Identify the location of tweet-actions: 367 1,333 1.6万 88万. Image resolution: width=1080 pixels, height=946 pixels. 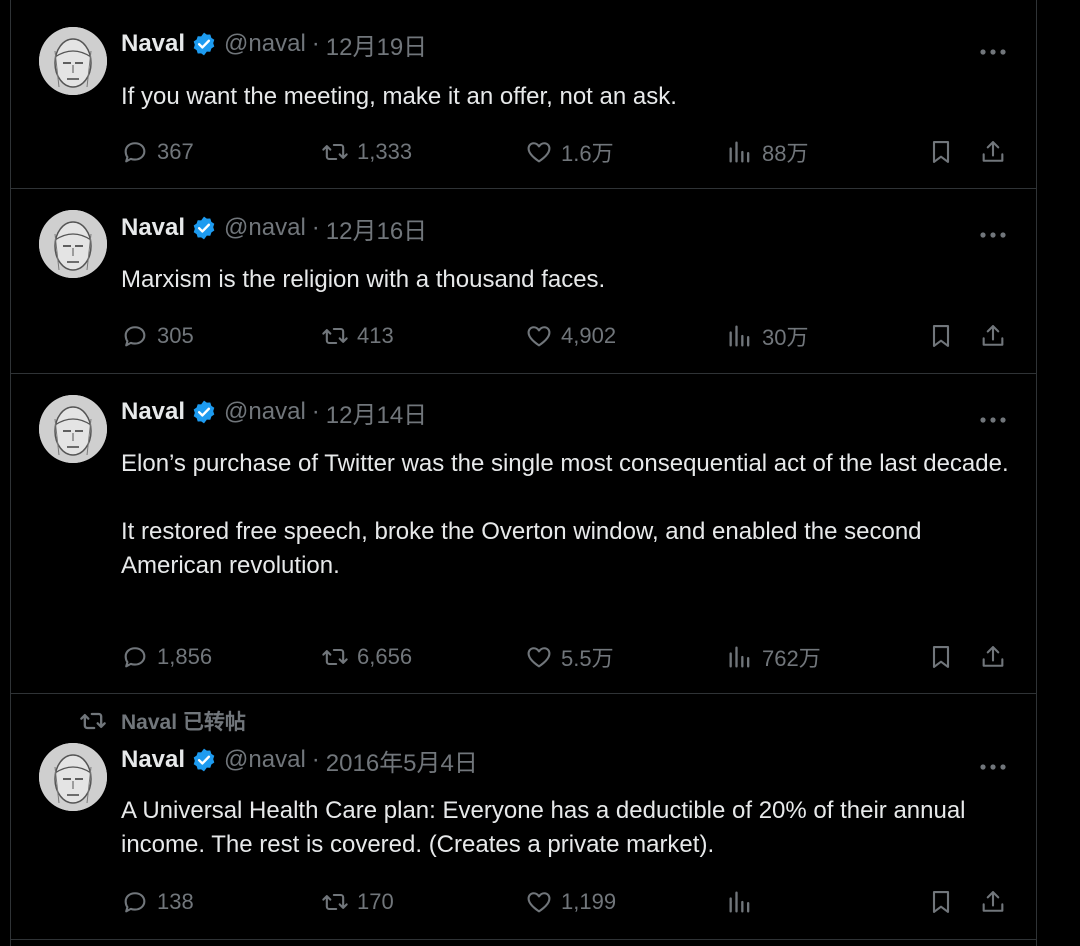
(565, 152).